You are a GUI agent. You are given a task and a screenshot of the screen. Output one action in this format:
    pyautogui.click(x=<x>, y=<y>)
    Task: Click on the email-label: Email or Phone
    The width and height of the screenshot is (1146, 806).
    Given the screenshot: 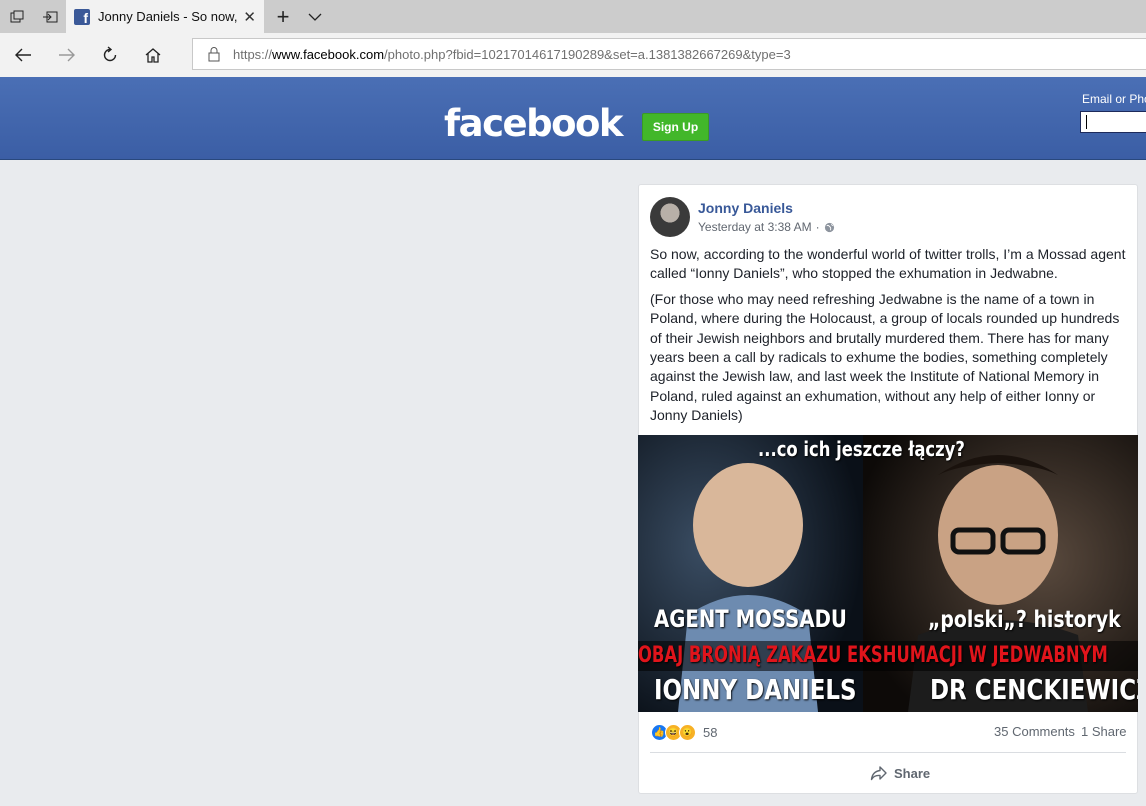 What is the action you would take?
    pyautogui.click(x=1114, y=99)
    